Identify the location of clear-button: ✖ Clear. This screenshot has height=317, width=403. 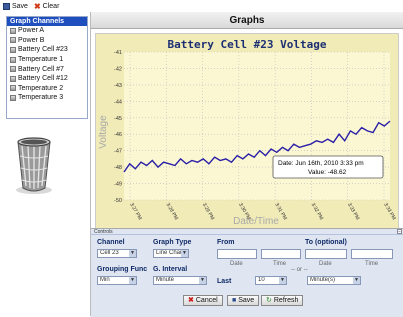
(46, 6).